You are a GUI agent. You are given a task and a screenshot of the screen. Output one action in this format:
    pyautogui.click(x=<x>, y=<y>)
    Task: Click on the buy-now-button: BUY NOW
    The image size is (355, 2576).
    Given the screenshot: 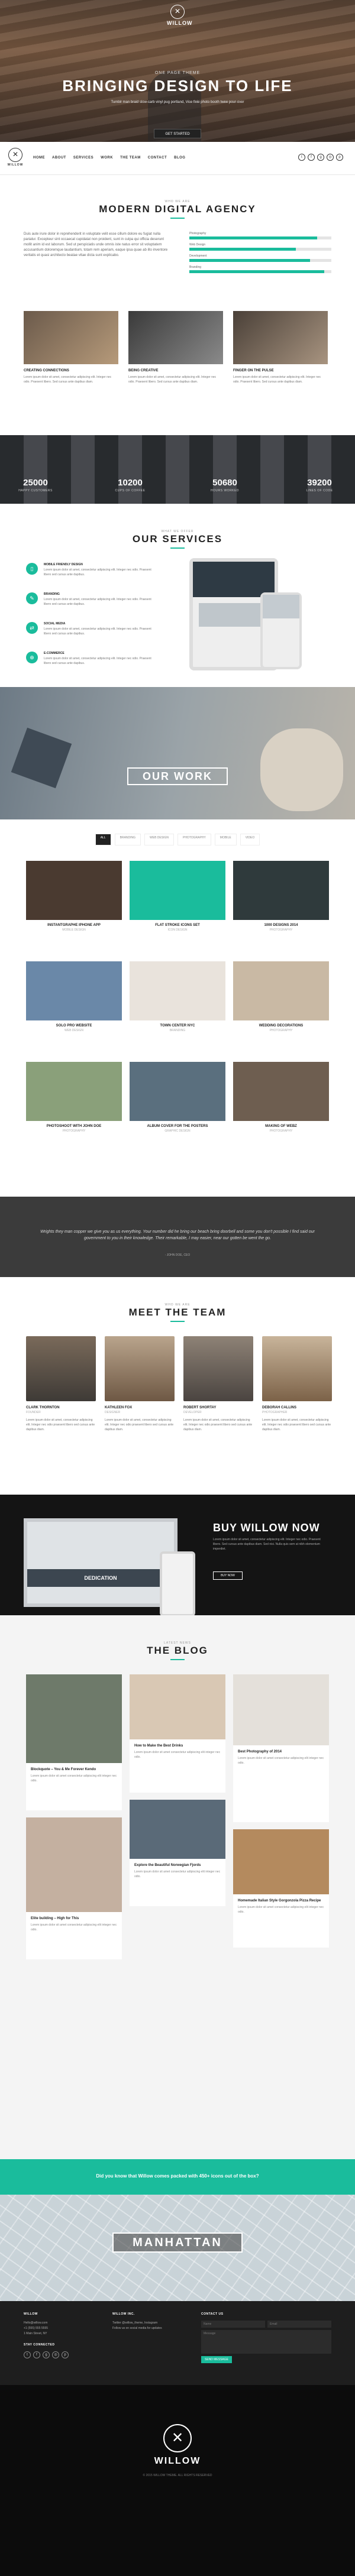 What is the action you would take?
    pyautogui.click(x=228, y=1575)
    